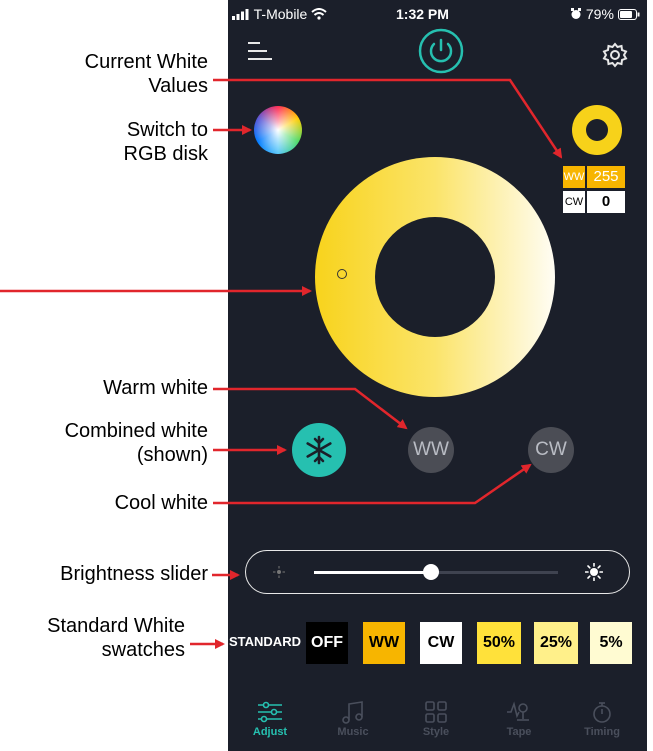  I want to click on arrow-cool-white, so click(372, 484).